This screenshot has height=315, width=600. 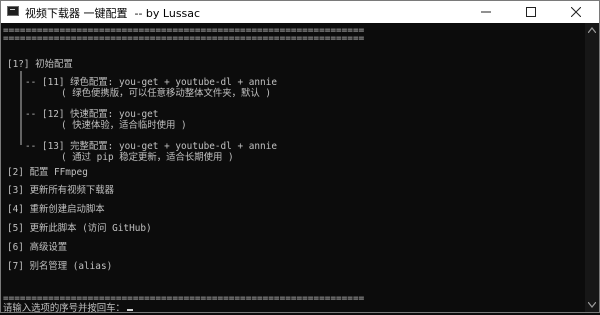 I want to click on window-title: 视频下载器 一键配置 -- by Lussac, so click(x=113, y=13).